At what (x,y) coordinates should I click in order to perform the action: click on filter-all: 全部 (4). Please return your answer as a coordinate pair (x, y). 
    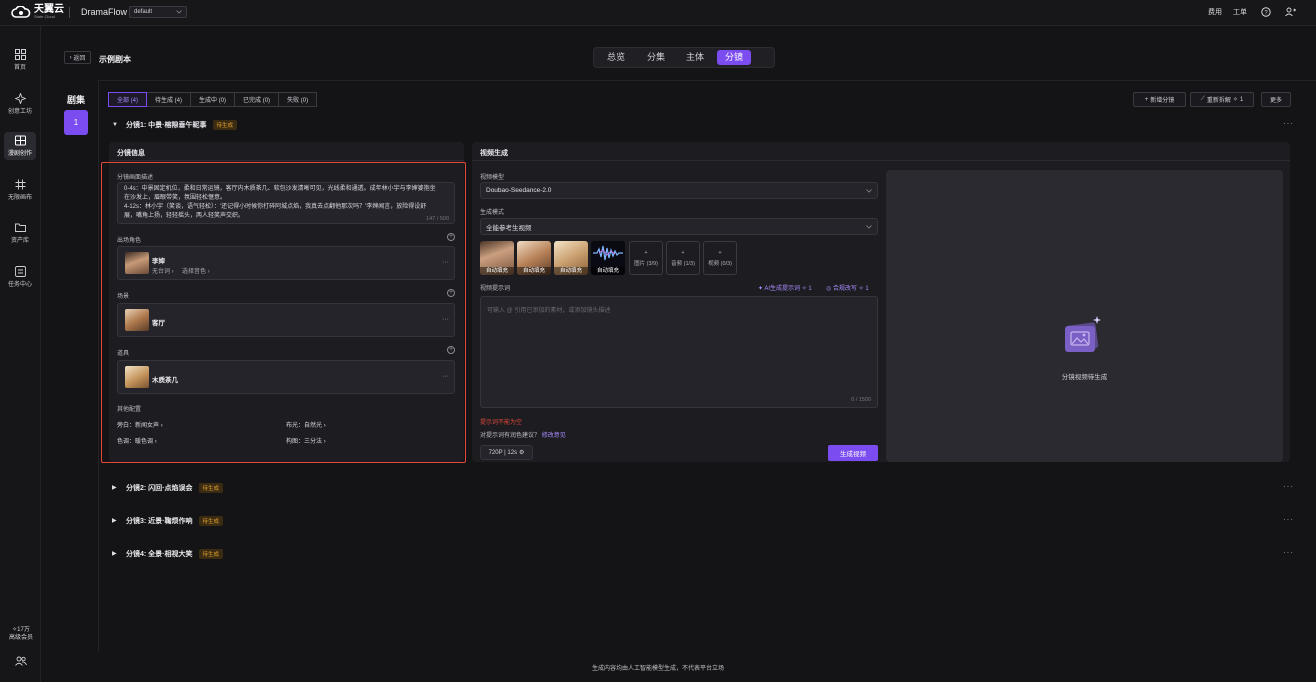
    Looking at the image, I should click on (128, 99).